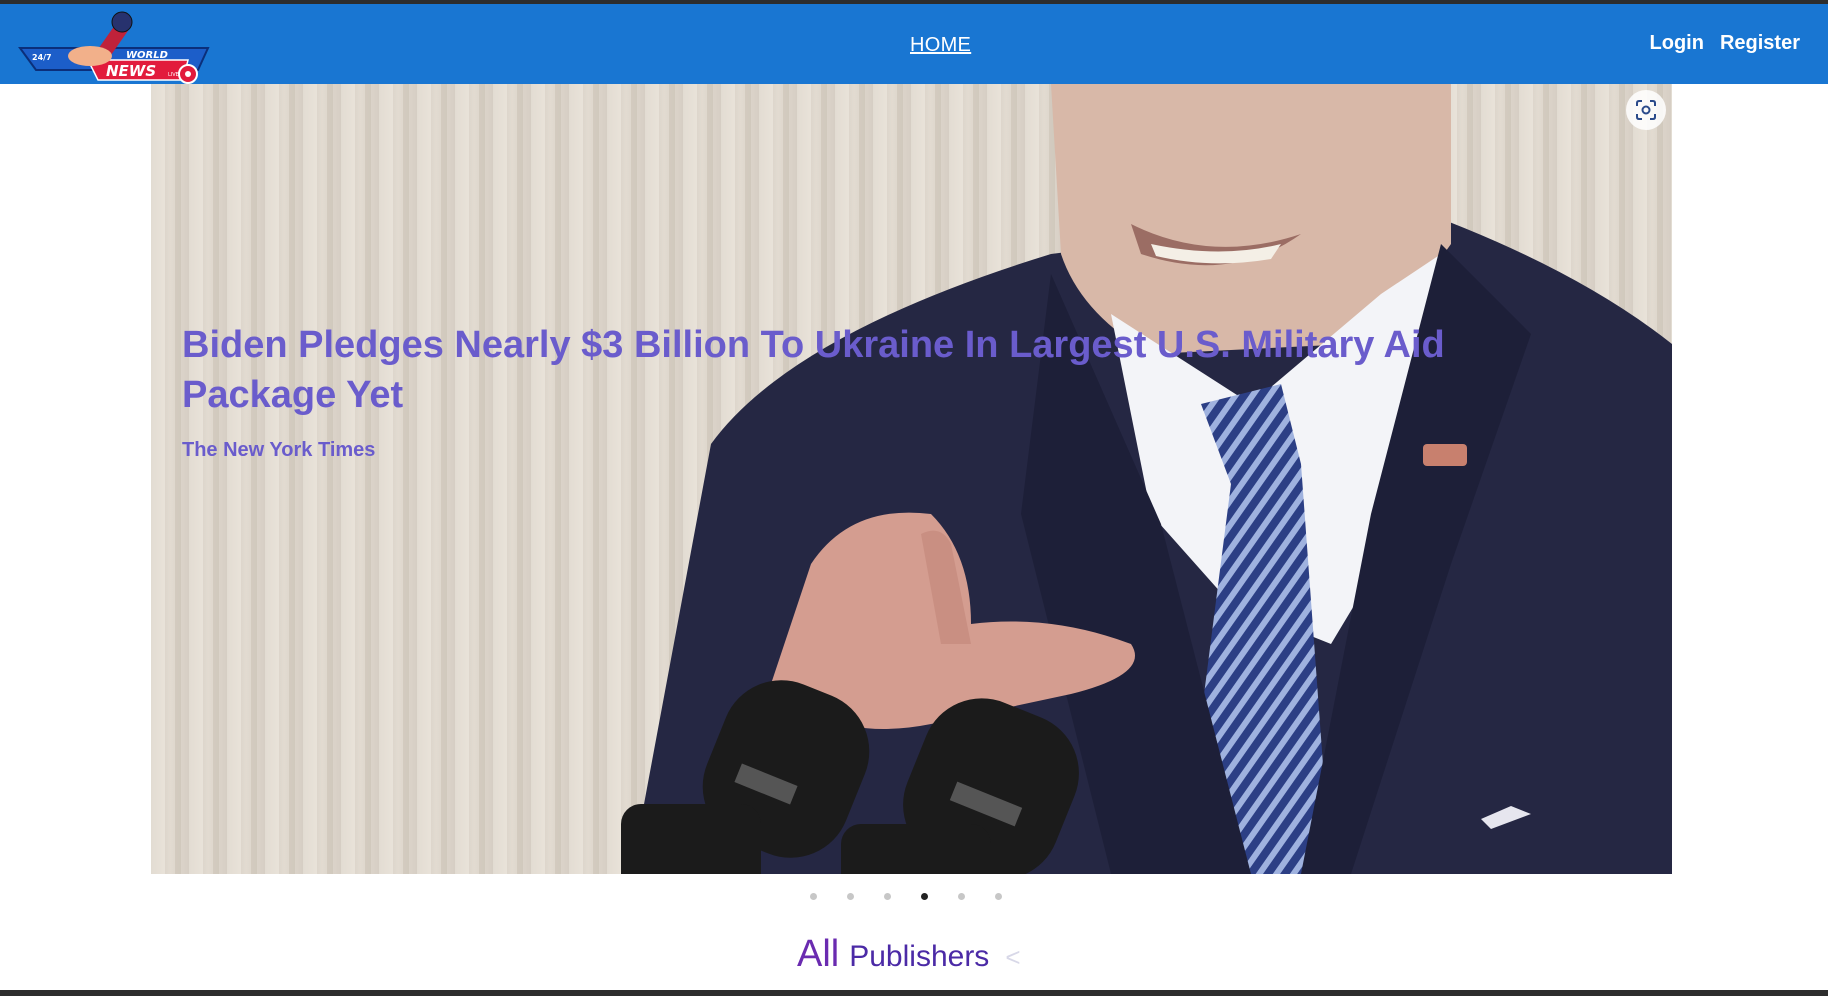  What do you see at coordinates (906, 896) in the screenshot?
I see `carousel-indicators` at bounding box center [906, 896].